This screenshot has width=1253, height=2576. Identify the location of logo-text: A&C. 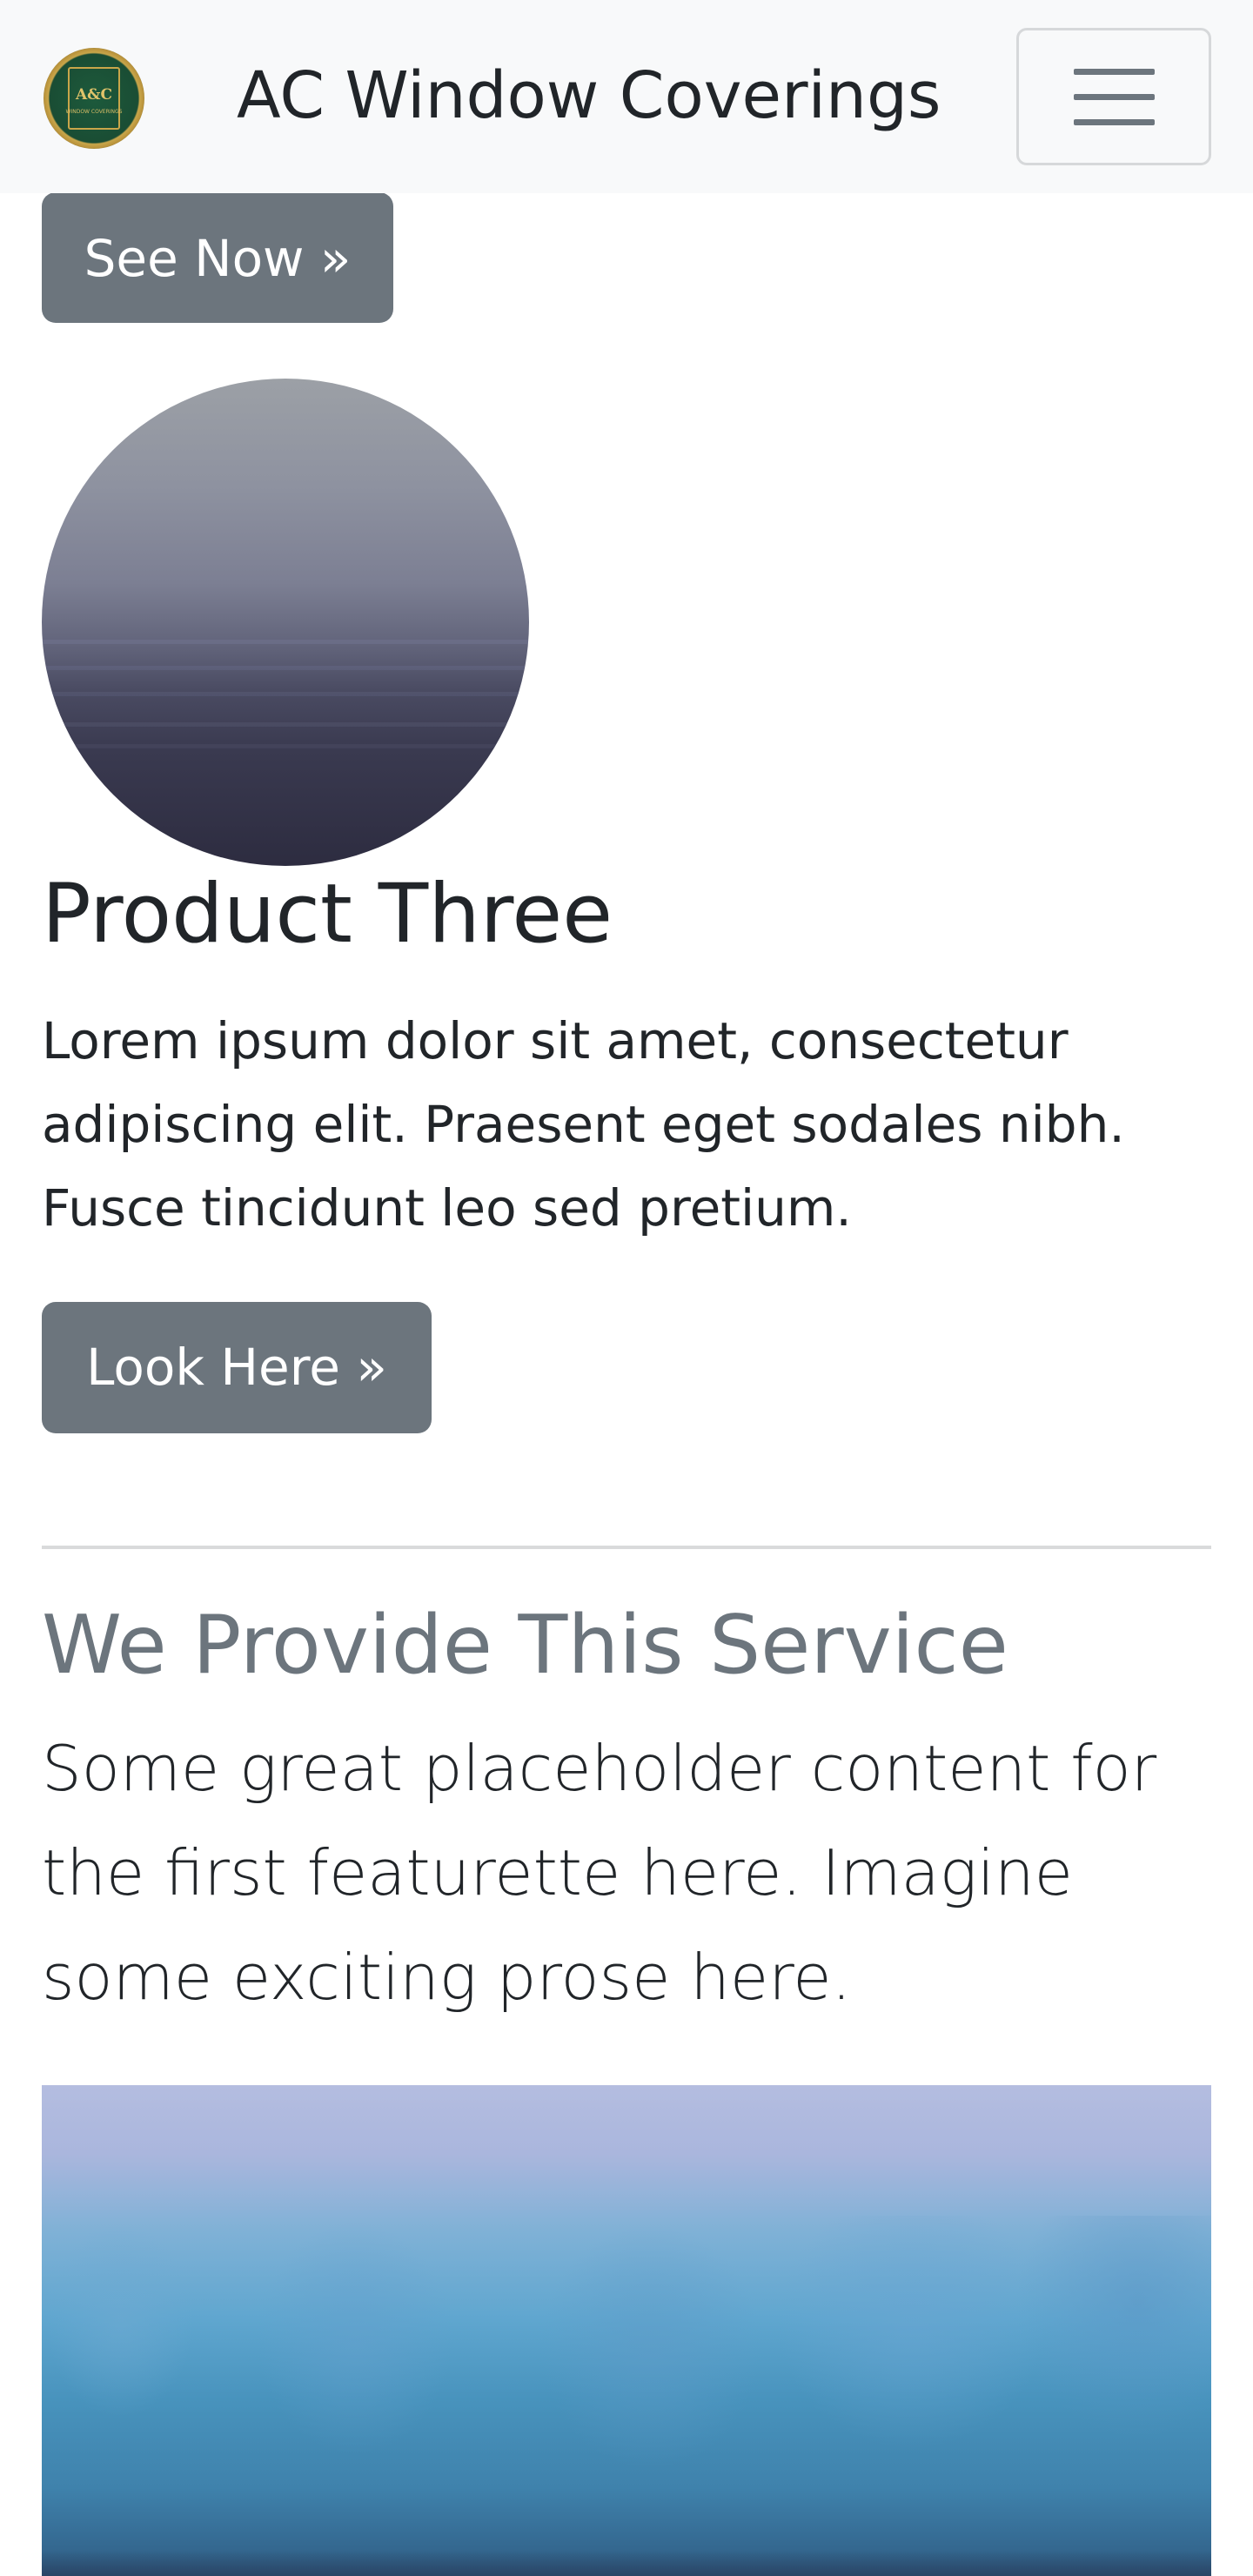
(94, 95).